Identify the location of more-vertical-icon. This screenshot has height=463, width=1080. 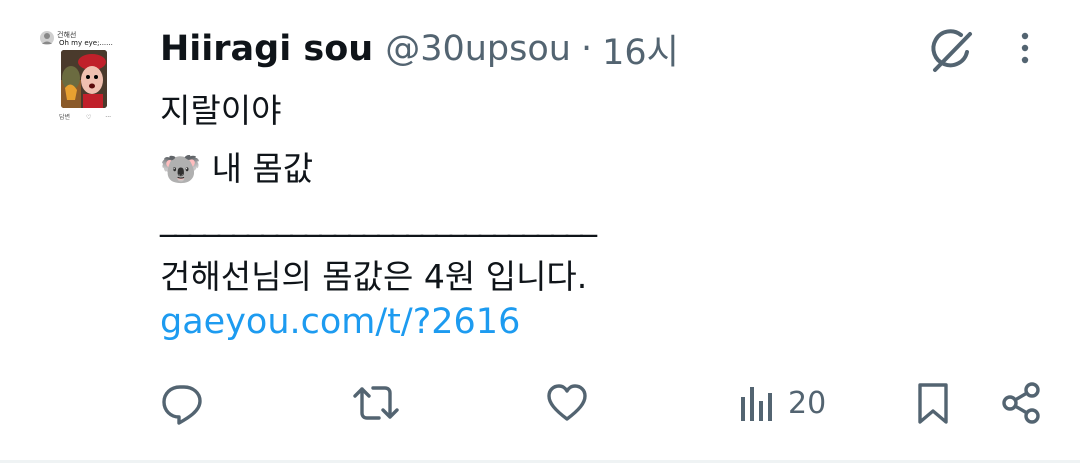
(1025, 48).